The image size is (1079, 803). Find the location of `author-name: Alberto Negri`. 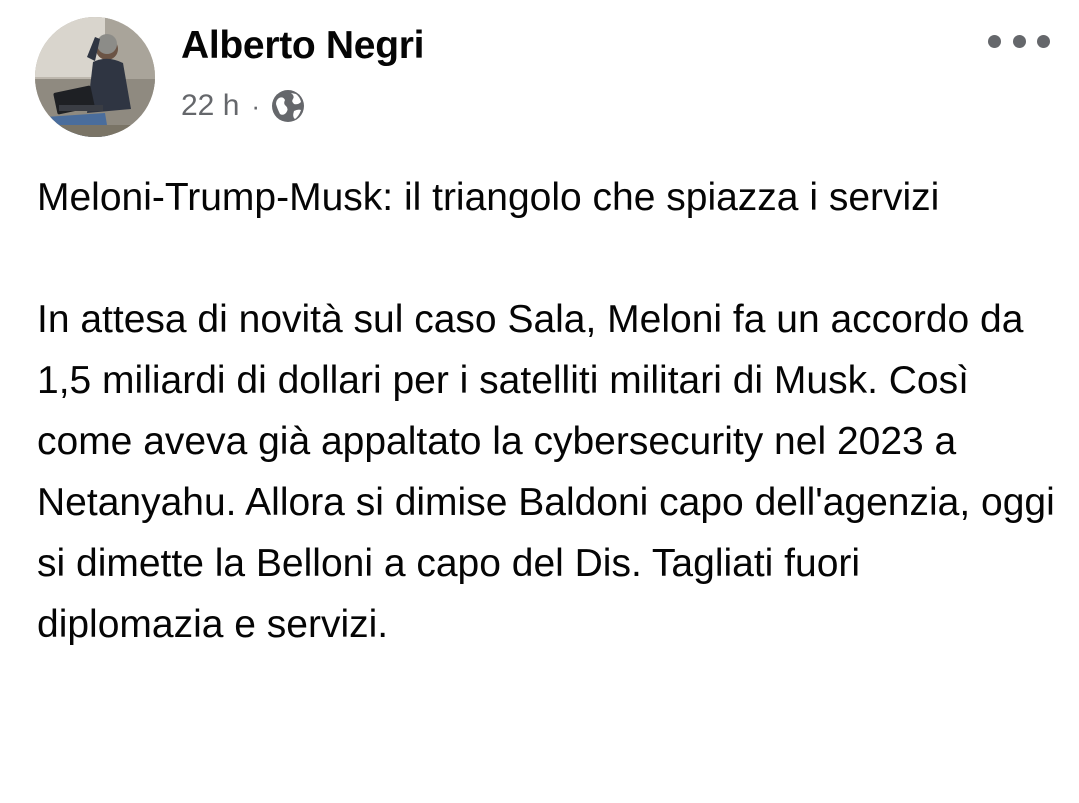

author-name: Alberto Negri is located at coordinates (302, 46).